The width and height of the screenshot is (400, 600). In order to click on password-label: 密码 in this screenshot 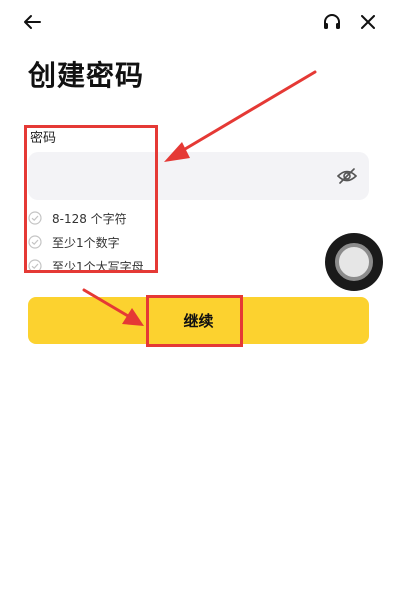, I will do `click(43, 138)`.